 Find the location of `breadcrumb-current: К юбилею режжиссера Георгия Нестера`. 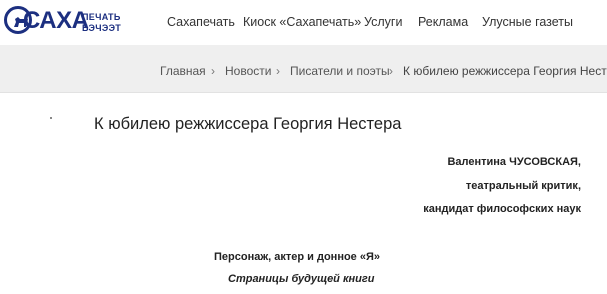

breadcrumb-current: К юбилею режжиссера Георгия Нестера is located at coordinates (505, 71).